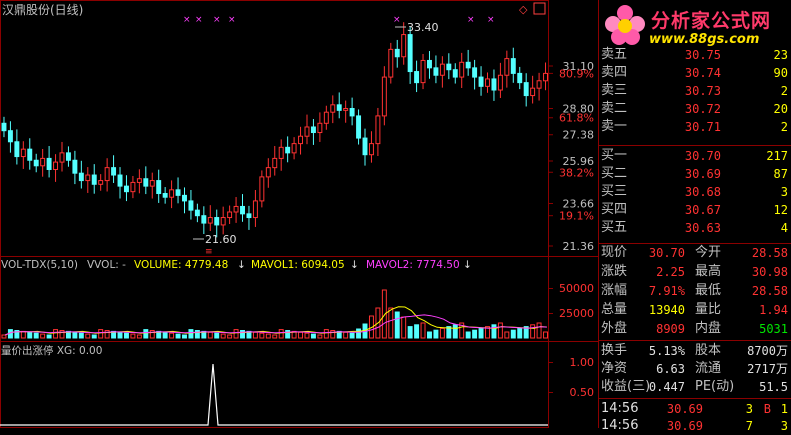  Describe the element at coordinates (582, 392) in the screenshot. I see `signal-axis-label-low: 0.50` at that location.